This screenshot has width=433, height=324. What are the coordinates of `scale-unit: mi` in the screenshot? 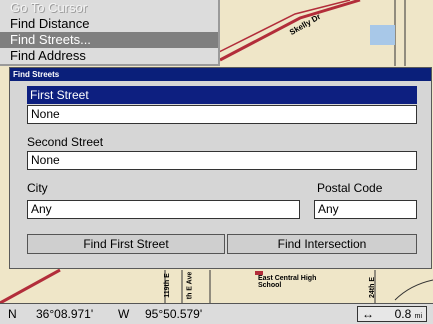 It's located at (418, 316).